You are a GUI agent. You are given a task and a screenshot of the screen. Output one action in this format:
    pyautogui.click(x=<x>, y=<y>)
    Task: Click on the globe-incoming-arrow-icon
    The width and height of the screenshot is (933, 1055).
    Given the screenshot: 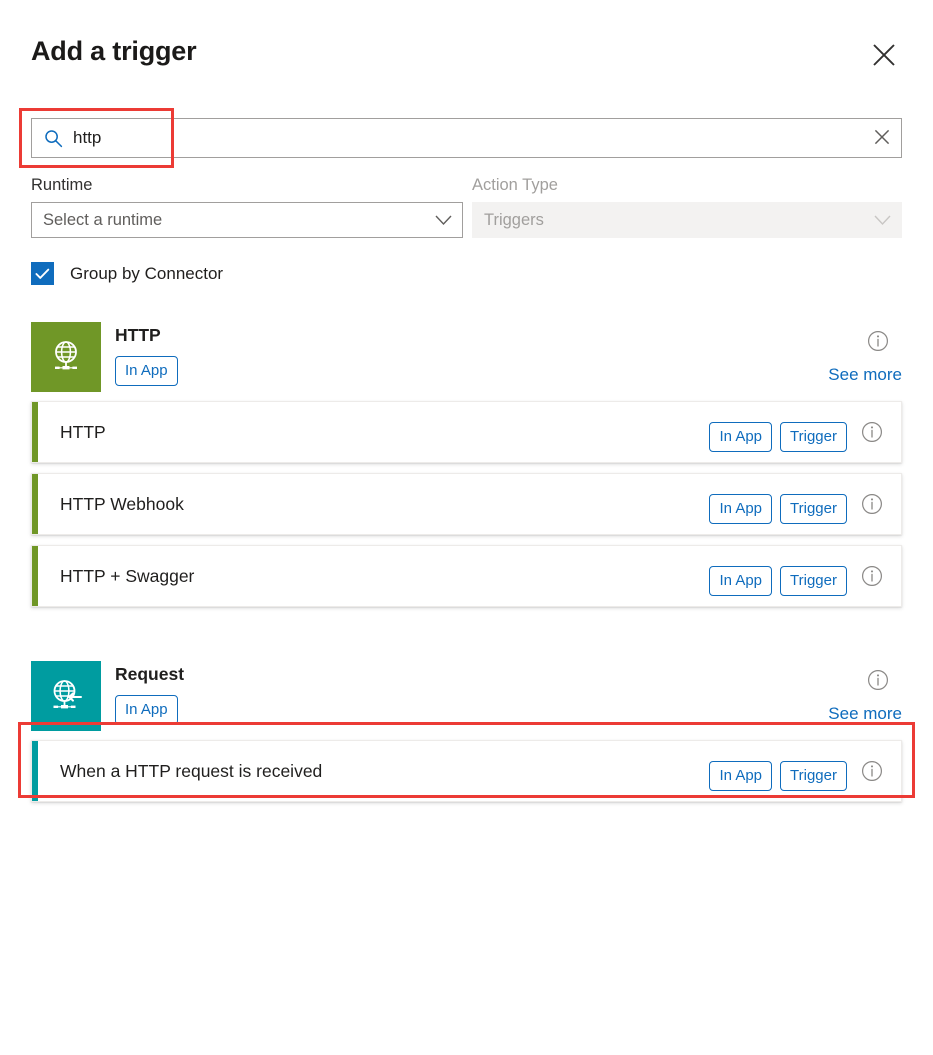 What is the action you would take?
    pyautogui.click(x=66, y=696)
    